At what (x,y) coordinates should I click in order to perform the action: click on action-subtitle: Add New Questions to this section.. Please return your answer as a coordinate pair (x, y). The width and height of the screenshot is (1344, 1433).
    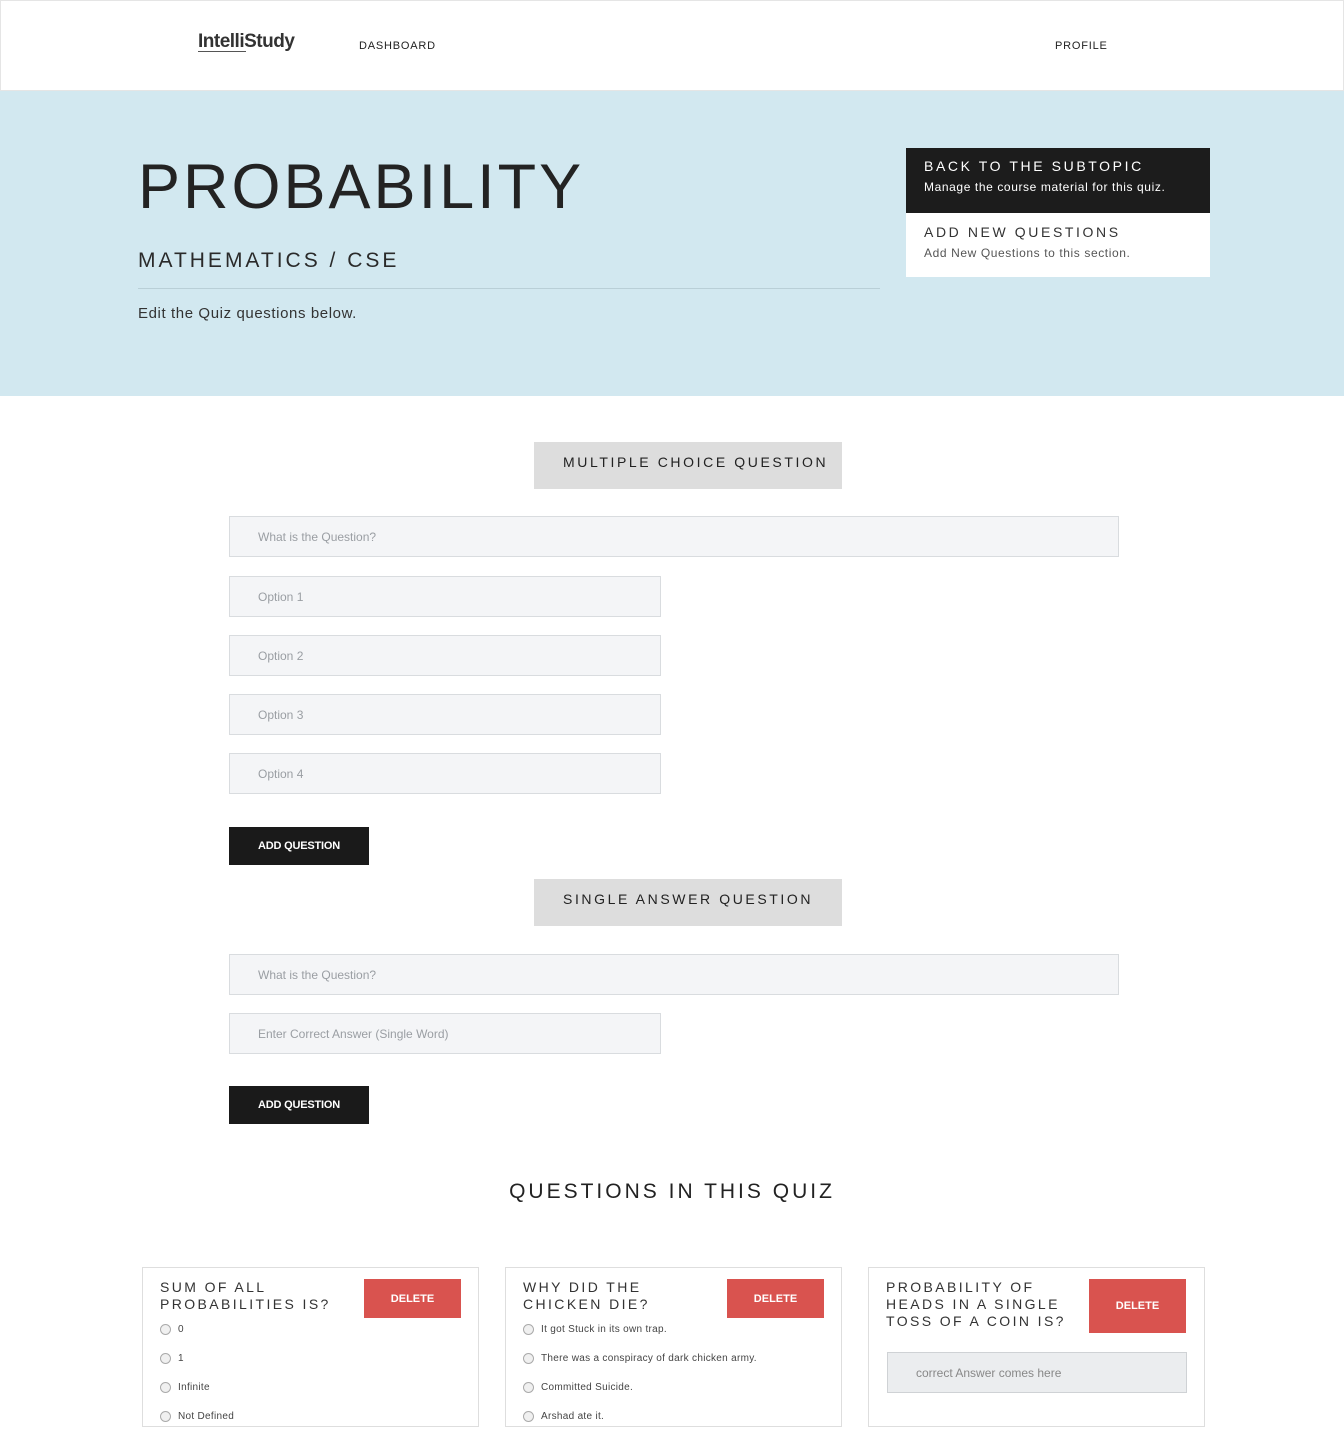
    Looking at the image, I should click on (1027, 253).